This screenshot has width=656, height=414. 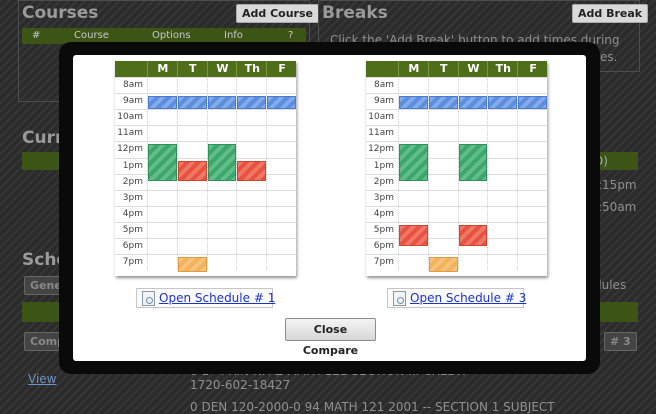 What do you see at coordinates (456, 182) in the screenshot?
I see `time-row: 2pm` at bounding box center [456, 182].